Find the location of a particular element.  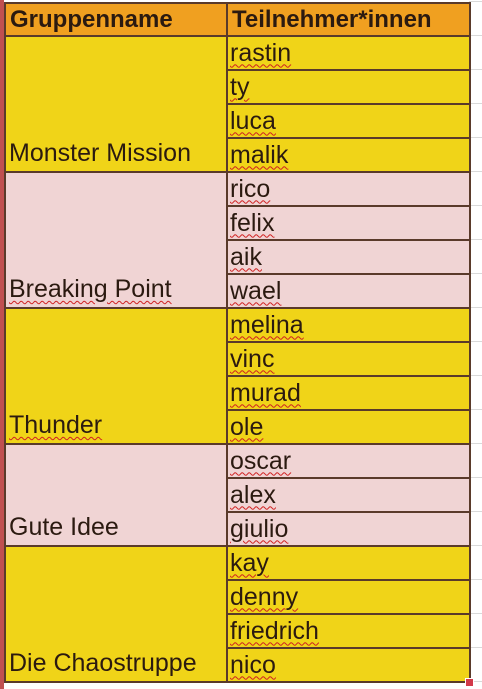

group-name-cell: Thunder is located at coordinates (116, 376).